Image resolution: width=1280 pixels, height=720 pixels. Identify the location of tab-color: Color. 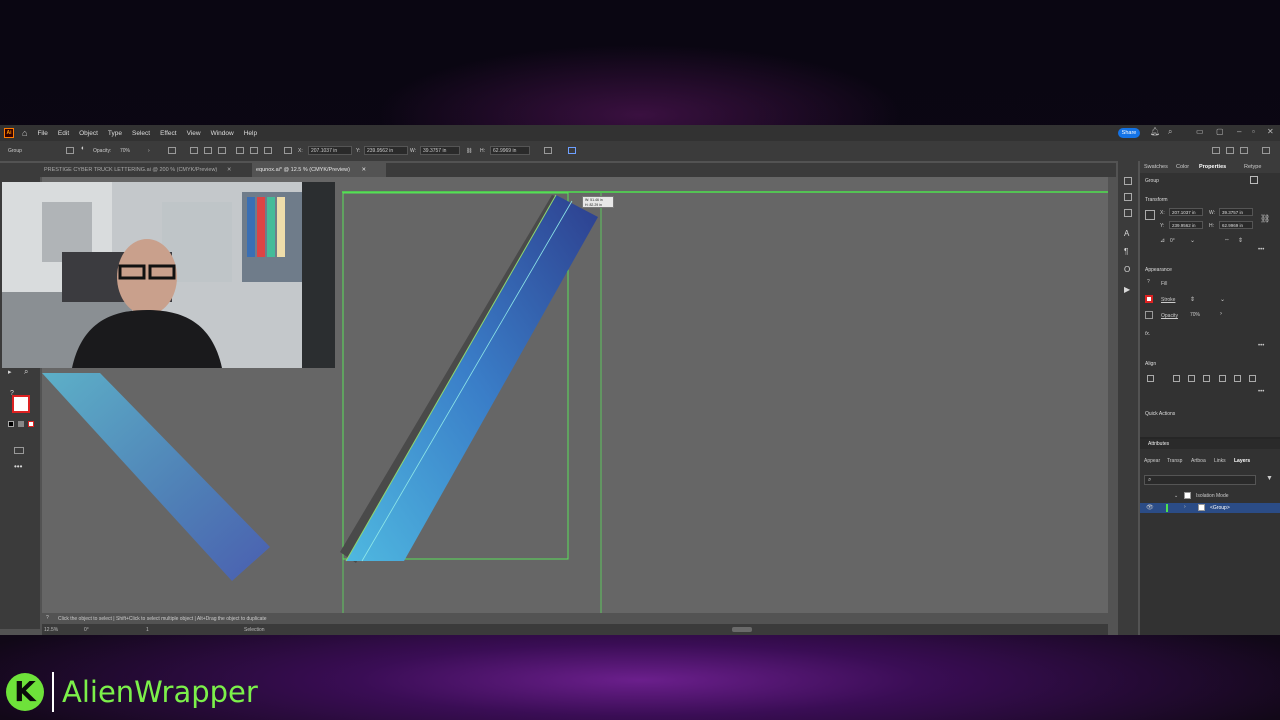
(1182, 167).